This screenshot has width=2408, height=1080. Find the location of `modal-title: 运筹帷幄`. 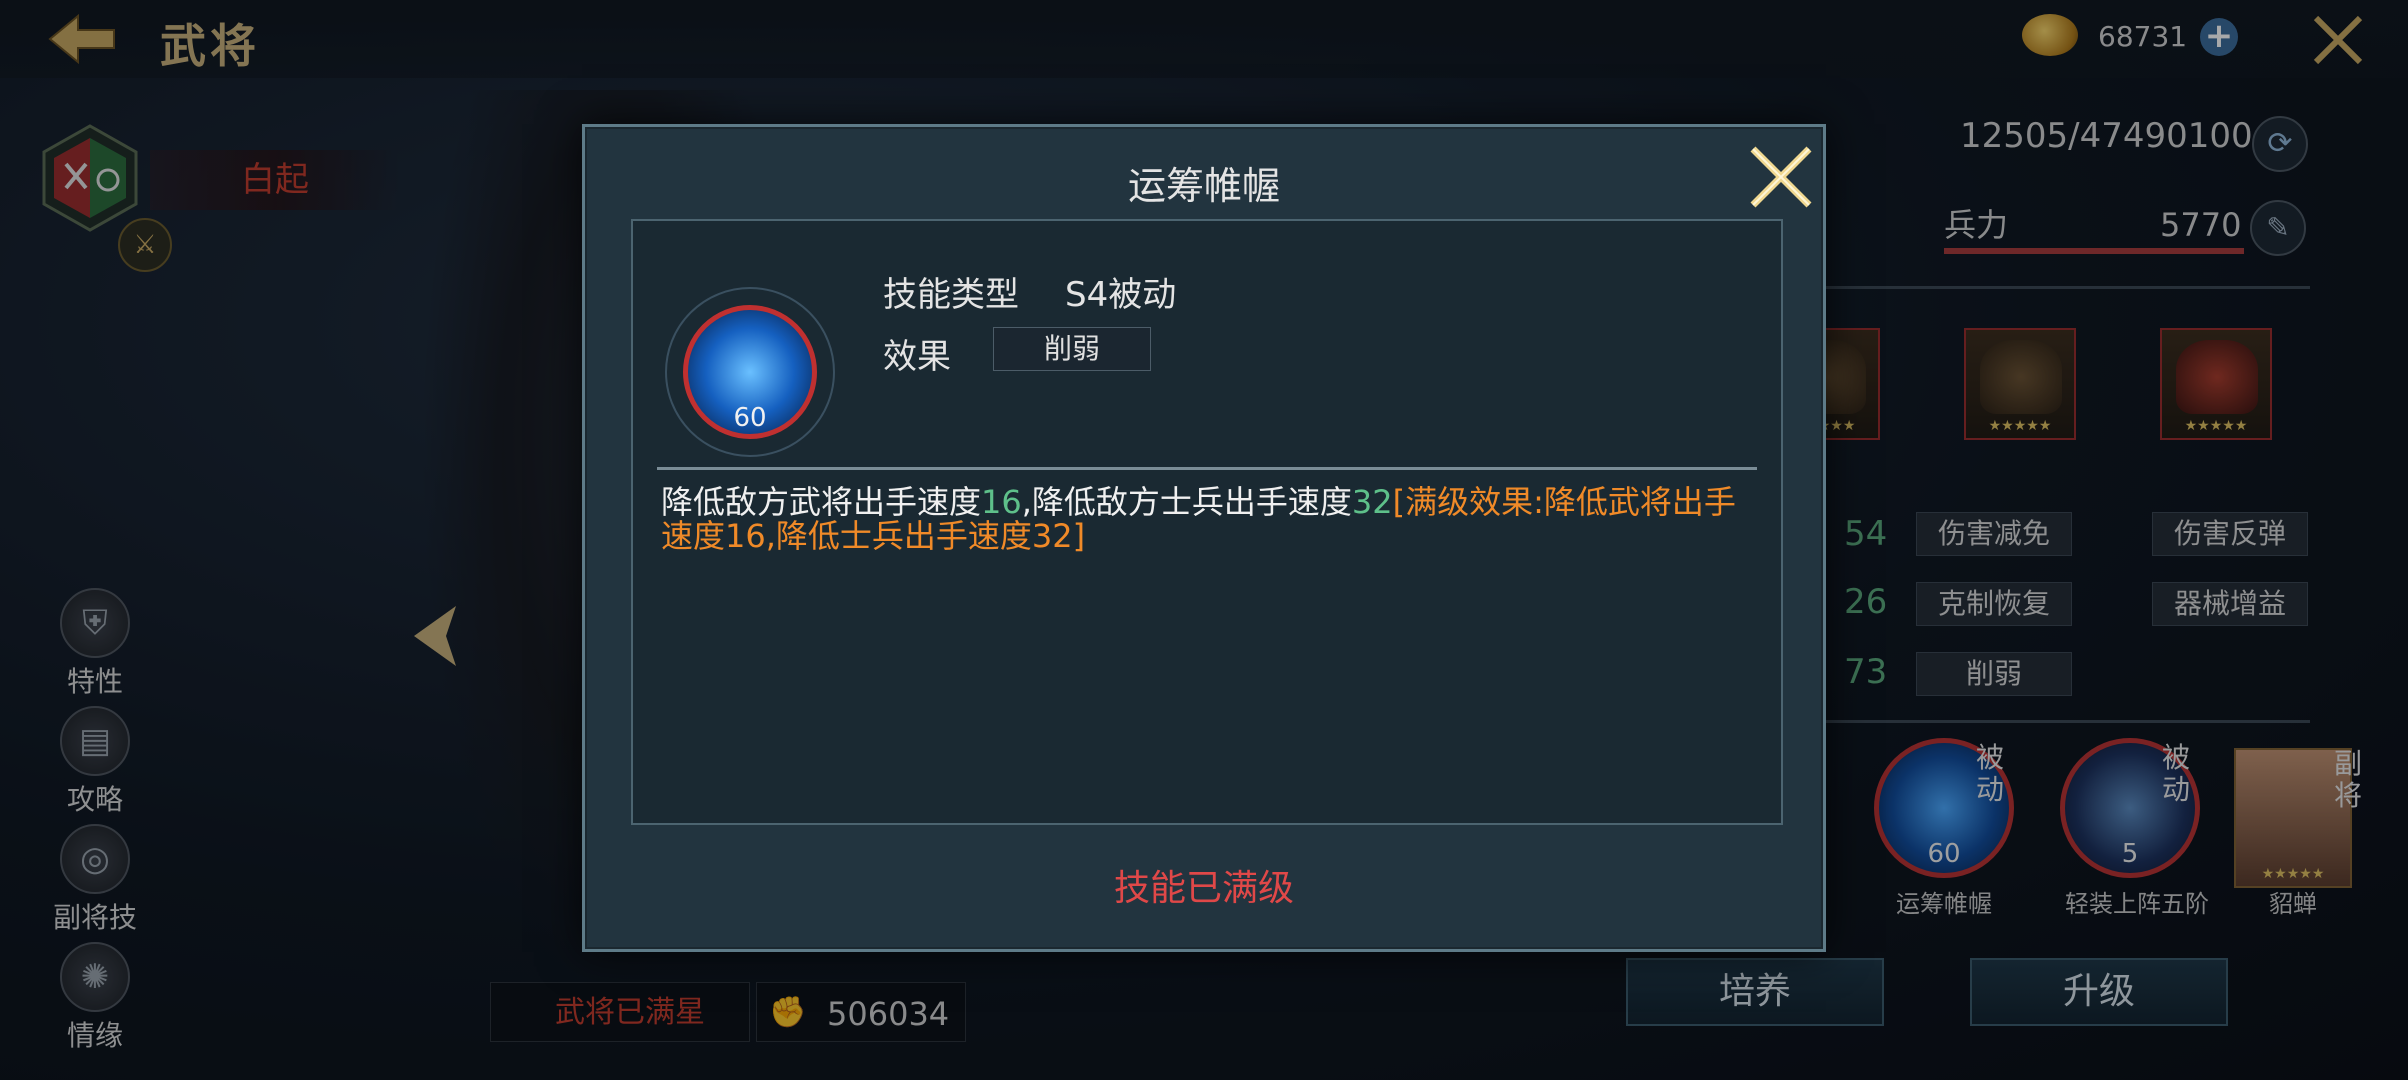

modal-title: 运筹帷幄 is located at coordinates (1203, 186).